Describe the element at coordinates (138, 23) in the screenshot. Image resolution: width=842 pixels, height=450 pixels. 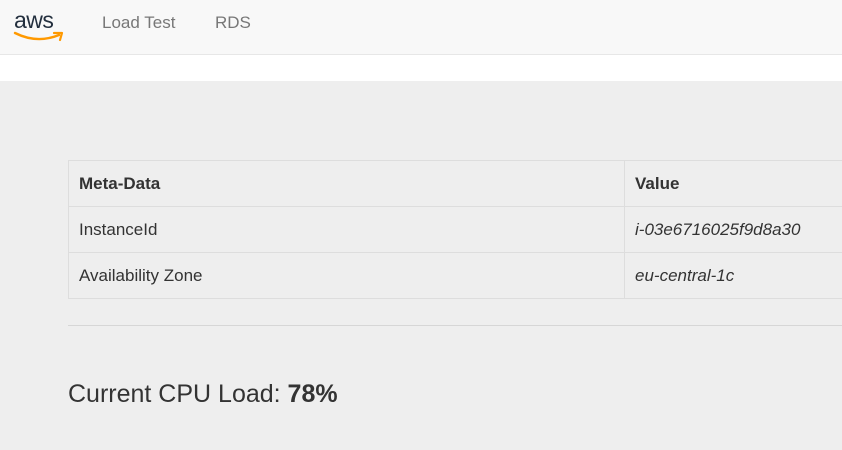
I see `nav-link-load-test: Load Test` at that location.